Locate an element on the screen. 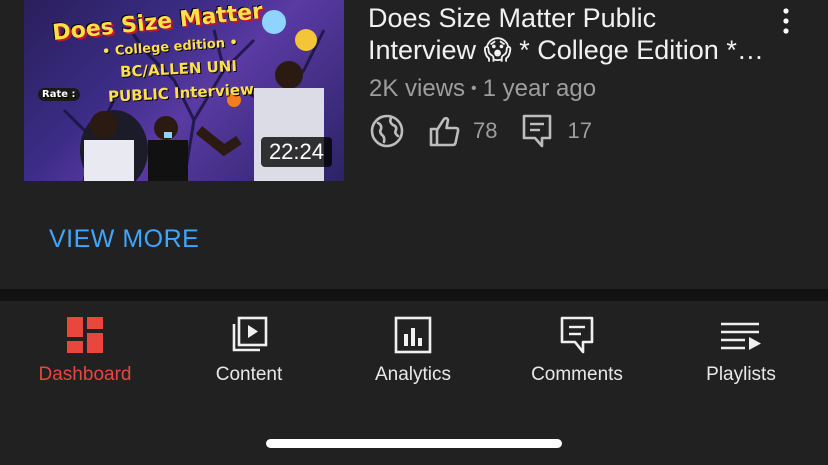 The height and width of the screenshot is (465, 828). tab-comments-label: Comments is located at coordinates (577, 374).